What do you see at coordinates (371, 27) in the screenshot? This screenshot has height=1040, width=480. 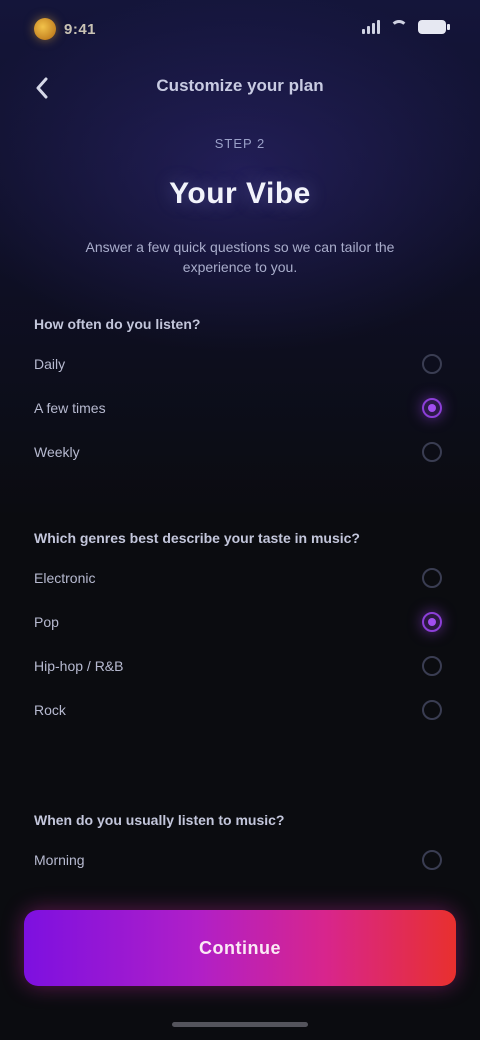 I see `signal-icon` at bounding box center [371, 27].